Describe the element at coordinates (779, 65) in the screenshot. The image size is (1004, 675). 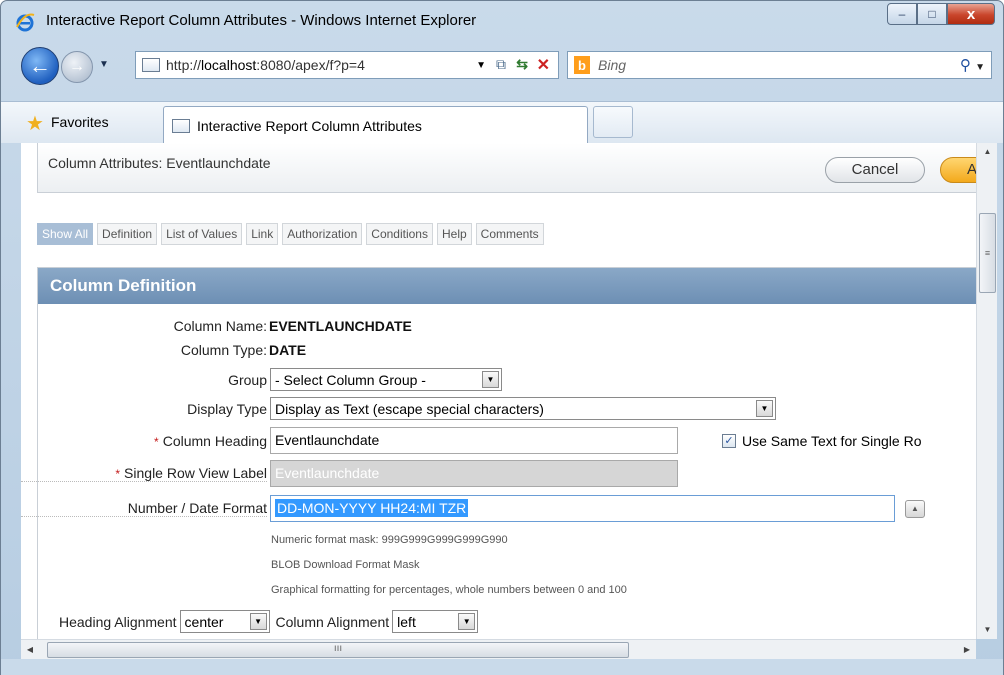
I see `search-box: b Bing ⚲ ▼` at that location.